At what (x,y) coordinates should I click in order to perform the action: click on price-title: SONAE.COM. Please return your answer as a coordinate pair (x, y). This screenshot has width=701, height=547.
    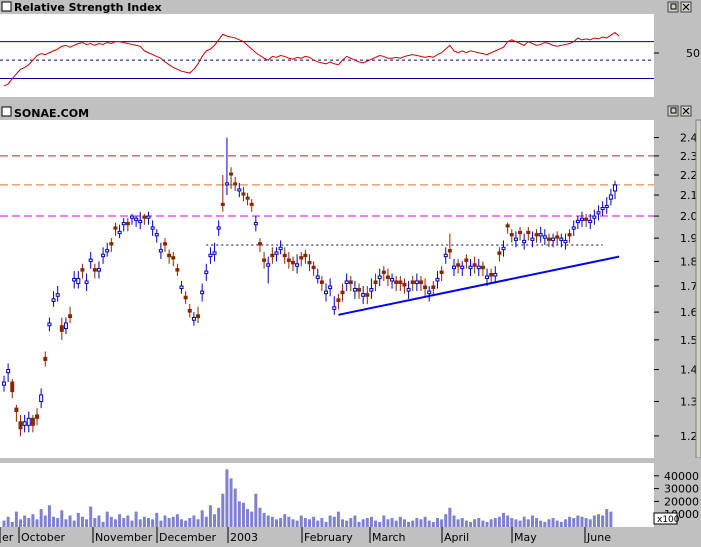
    Looking at the image, I should click on (51, 113).